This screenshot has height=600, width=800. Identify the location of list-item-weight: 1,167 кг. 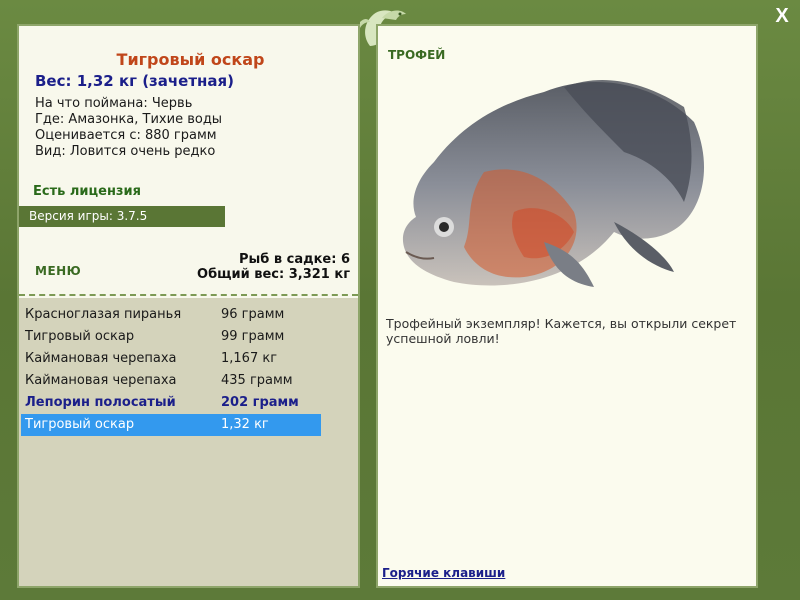
(249, 358).